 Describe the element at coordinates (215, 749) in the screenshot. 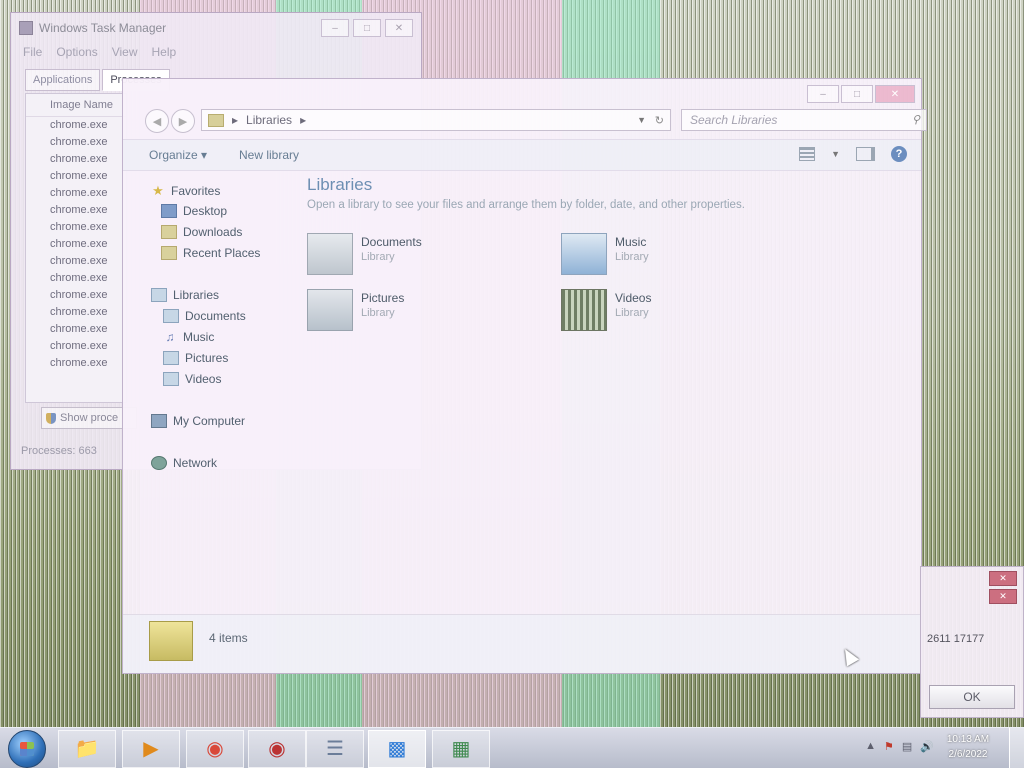

I see `taskbar-chrome-button: ◉` at that location.